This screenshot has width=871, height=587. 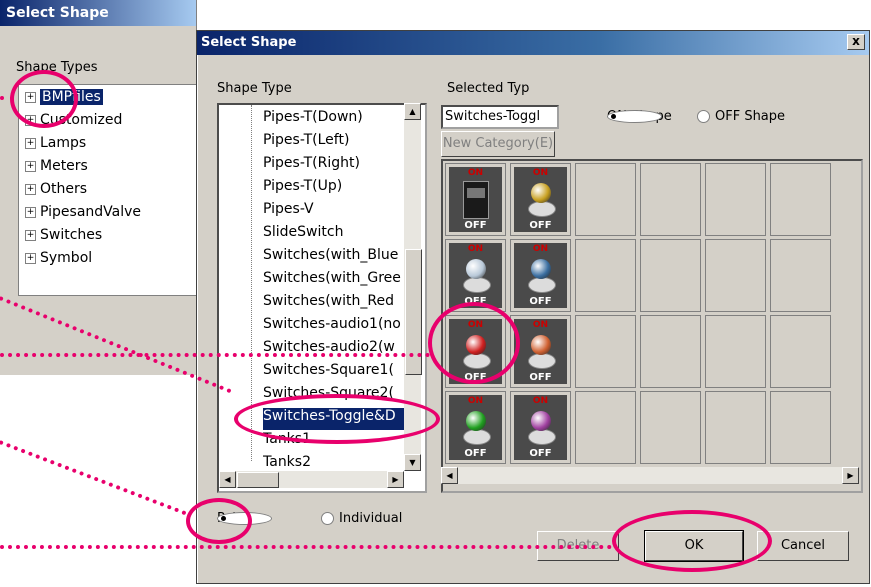 I want to click on tree-item: Pipes-T(Left), so click(x=338, y=143).